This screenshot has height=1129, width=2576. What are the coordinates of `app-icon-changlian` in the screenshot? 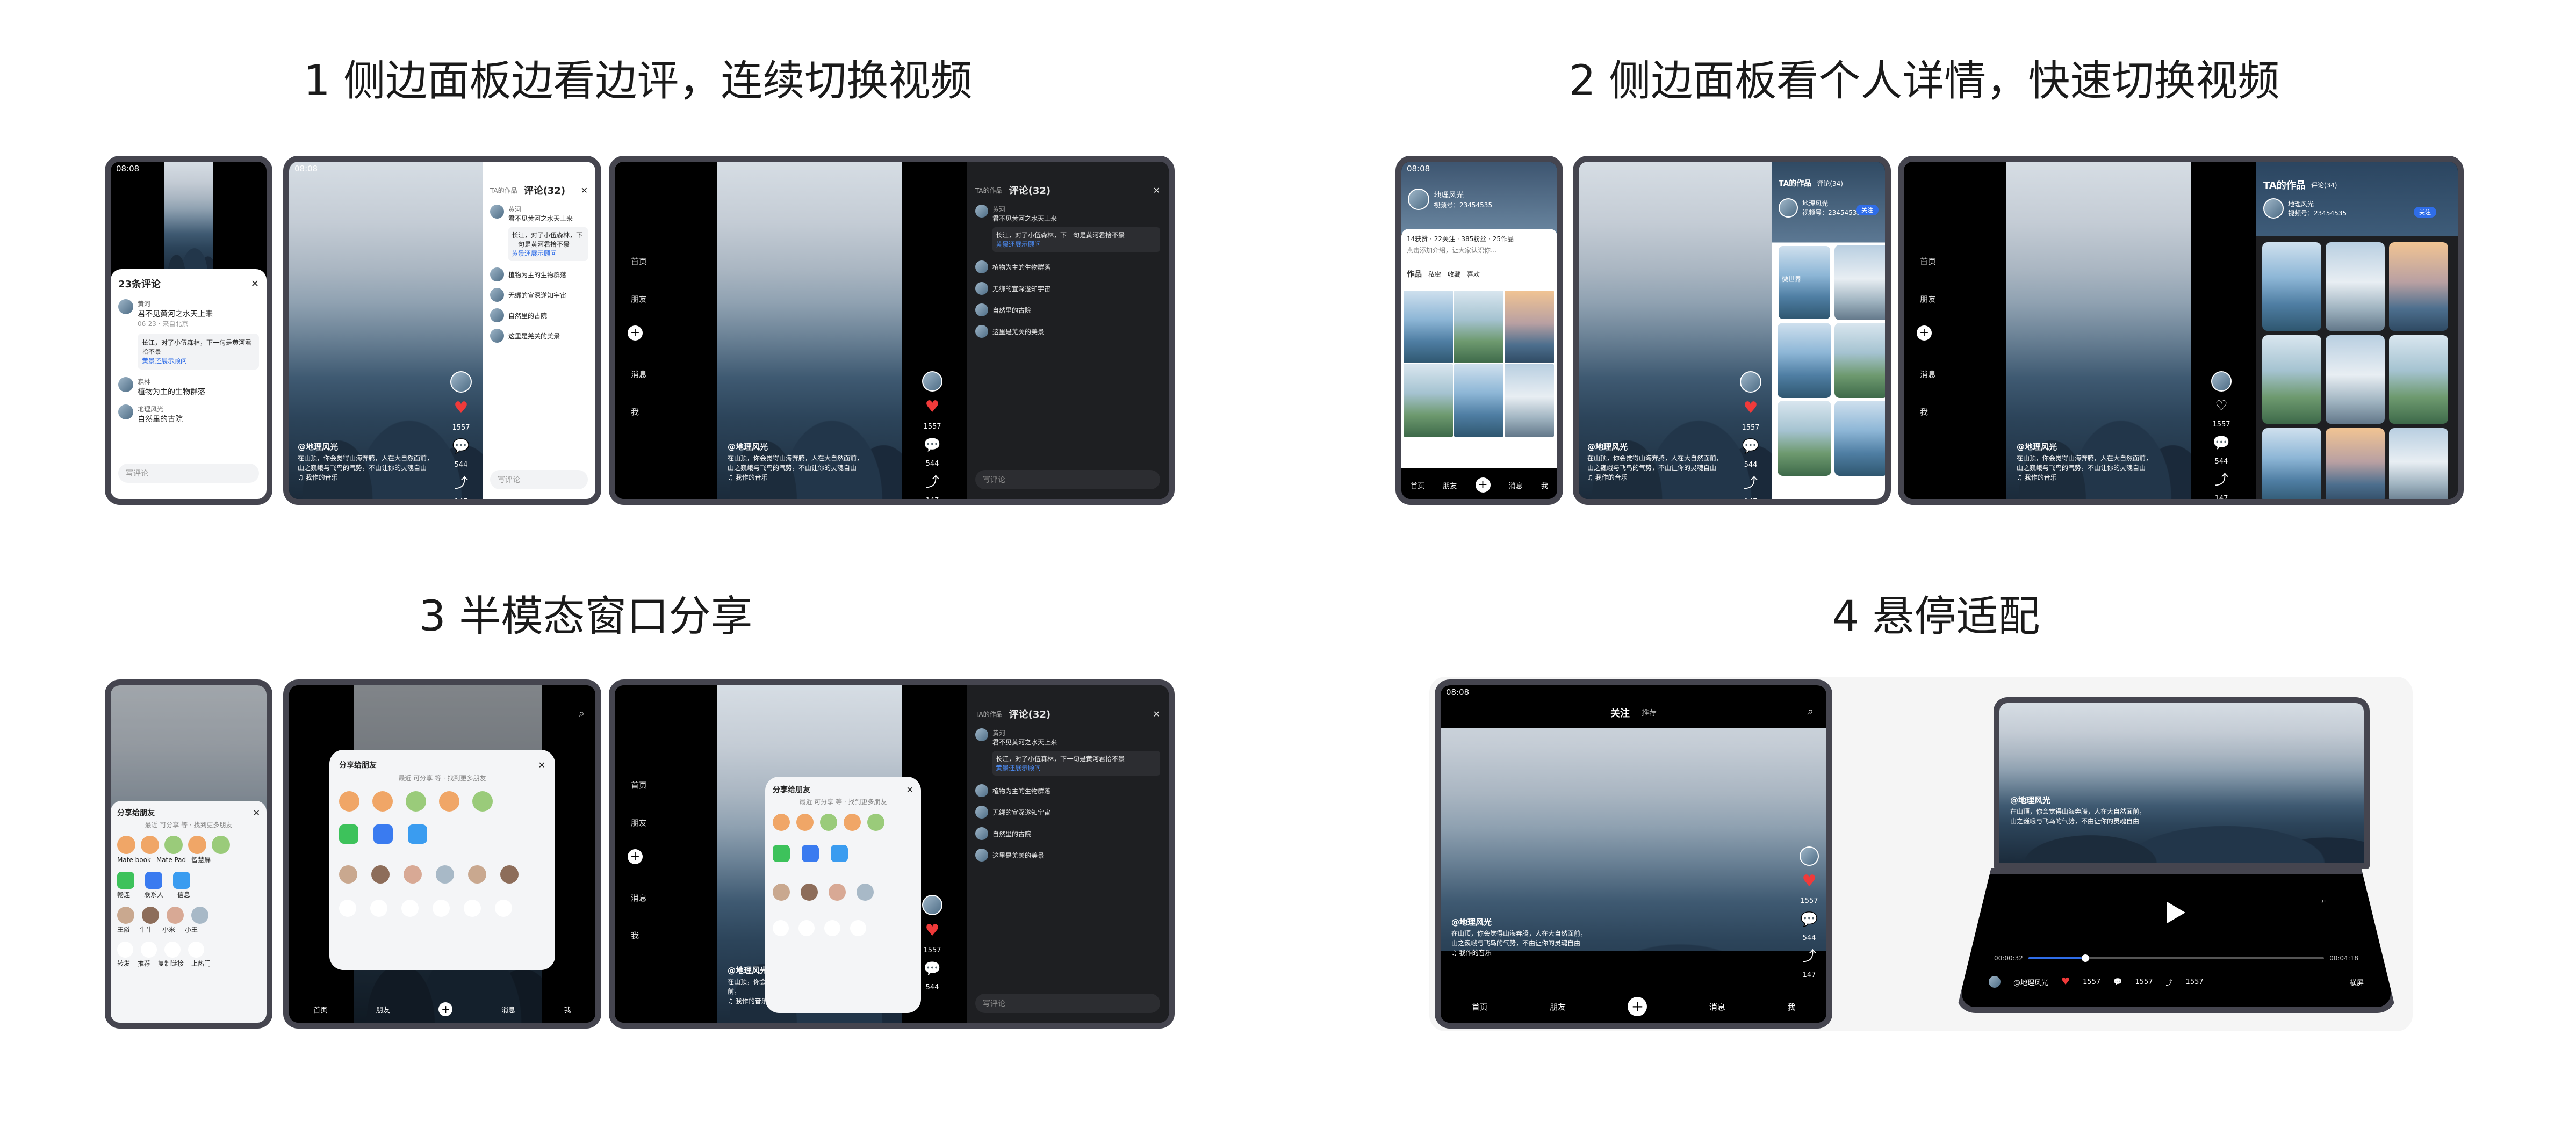 It's located at (125, 881).